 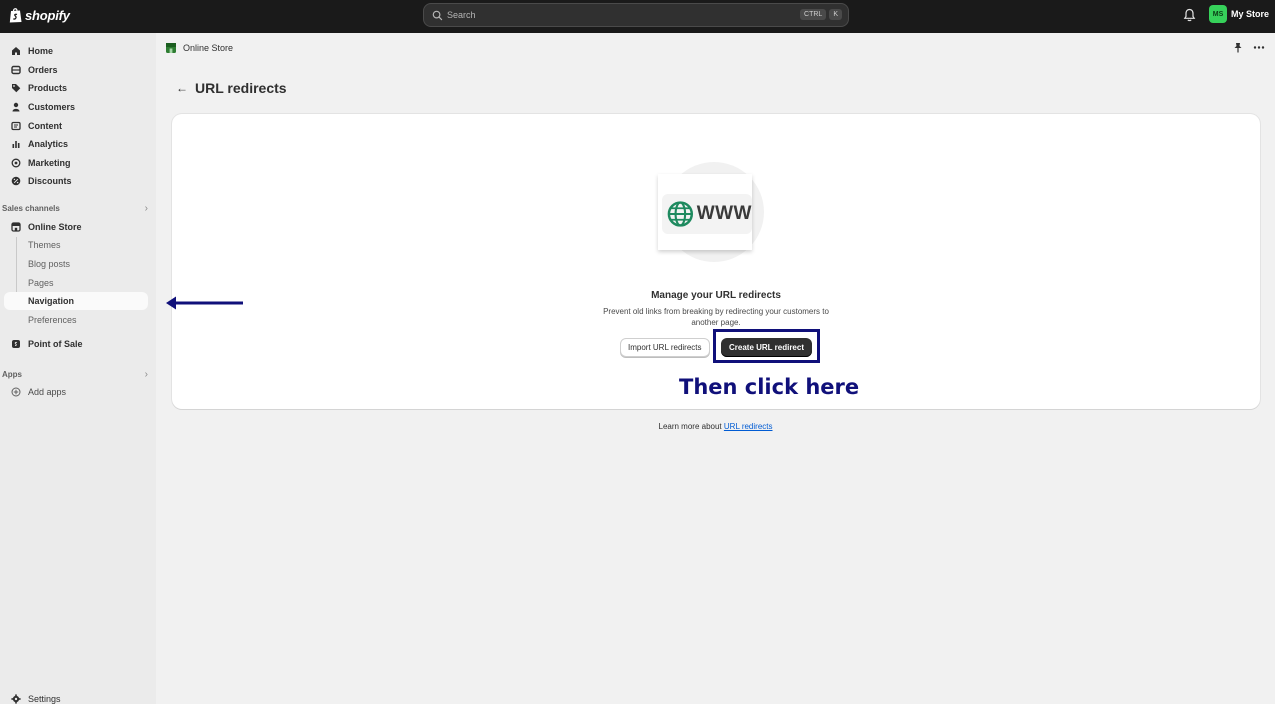 I want to click on bar-chart-icon, so click(x=15, y=144).